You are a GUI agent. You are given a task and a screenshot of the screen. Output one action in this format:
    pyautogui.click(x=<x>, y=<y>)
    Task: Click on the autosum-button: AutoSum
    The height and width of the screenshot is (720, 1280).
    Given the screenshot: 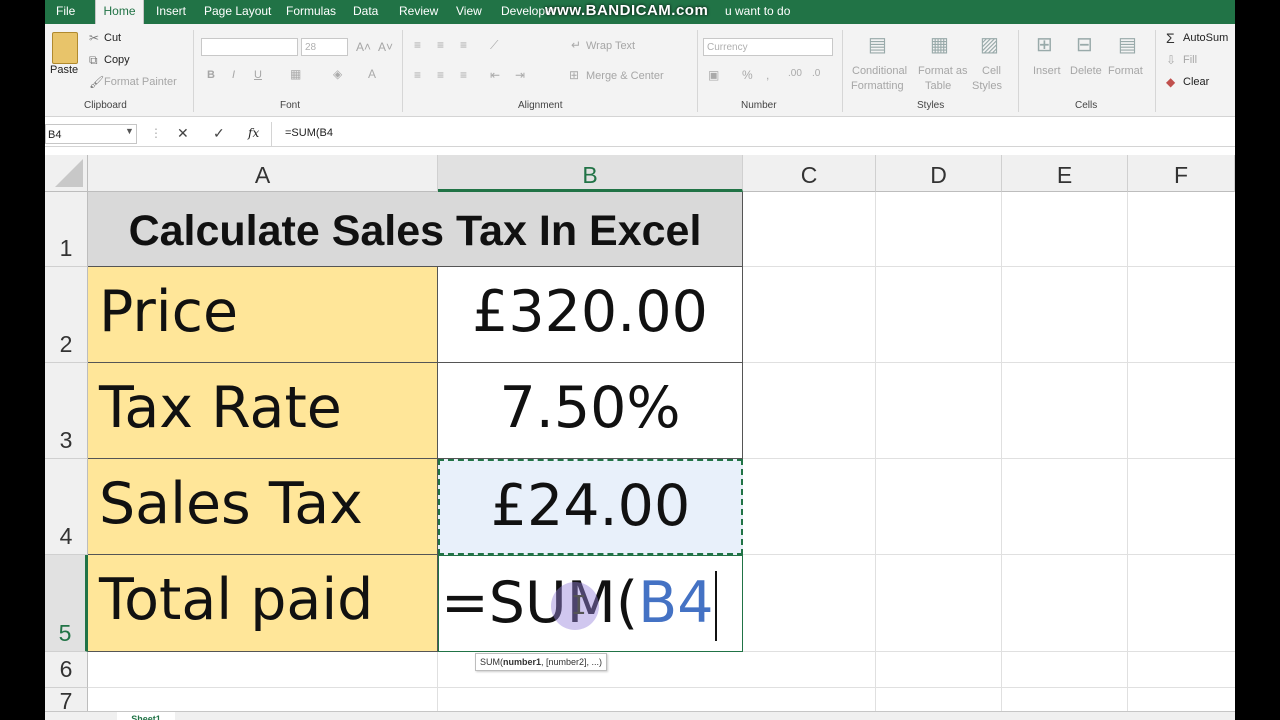 What is the action you would take?
    pyautogui.click(x=1205, y=38)
    